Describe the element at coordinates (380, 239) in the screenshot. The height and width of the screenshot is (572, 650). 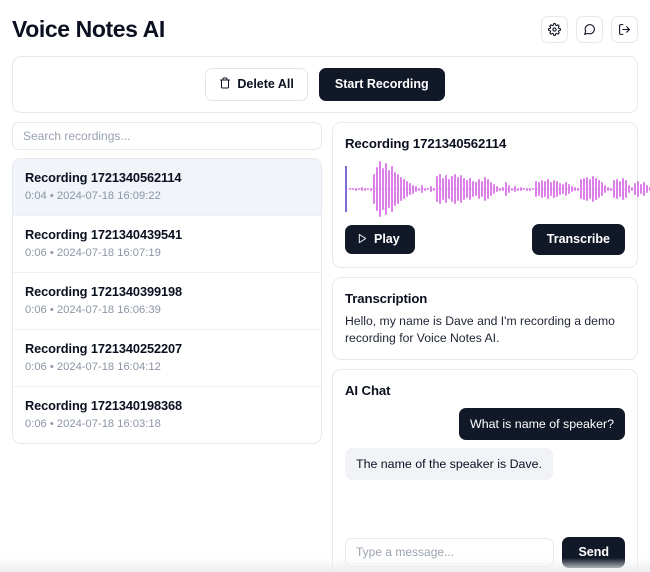
I see `play-button: Play` at that location.